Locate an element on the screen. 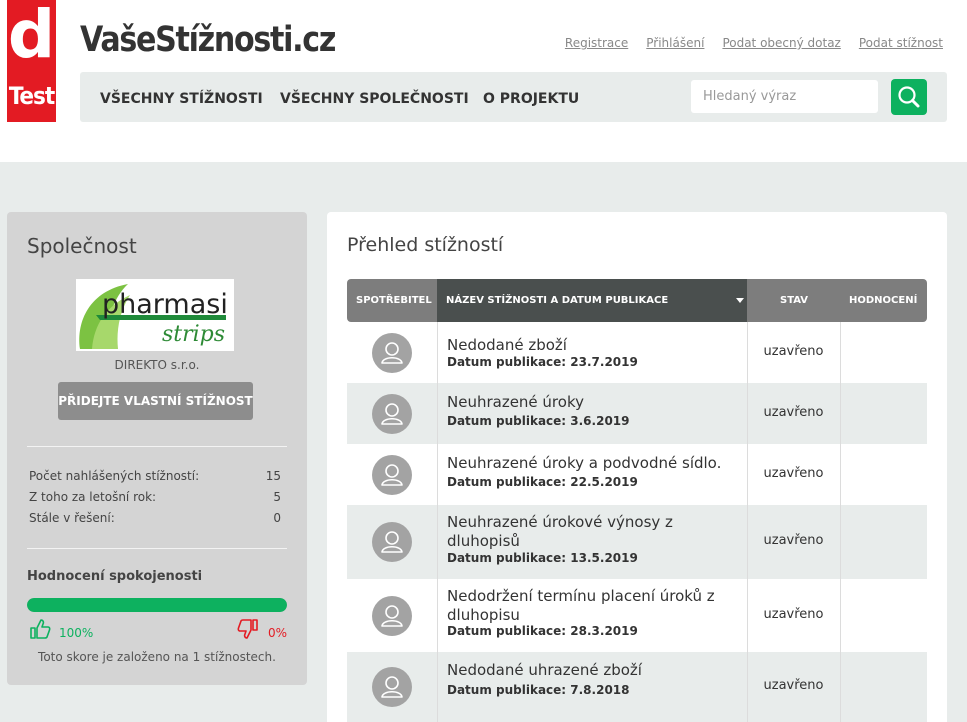  negative-percent: 0% is located at coordinates (278, 633).